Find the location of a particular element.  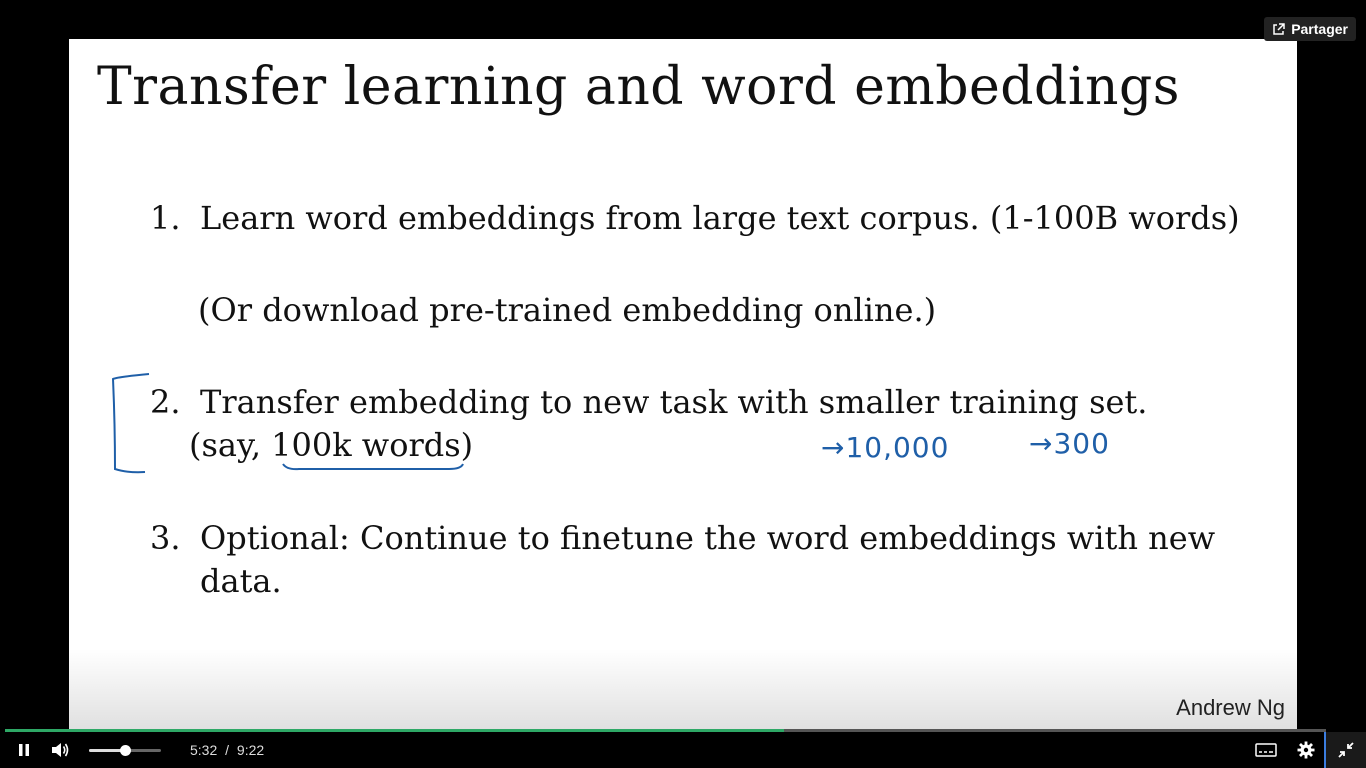

pause-icon is located at coordinates (24, 750).